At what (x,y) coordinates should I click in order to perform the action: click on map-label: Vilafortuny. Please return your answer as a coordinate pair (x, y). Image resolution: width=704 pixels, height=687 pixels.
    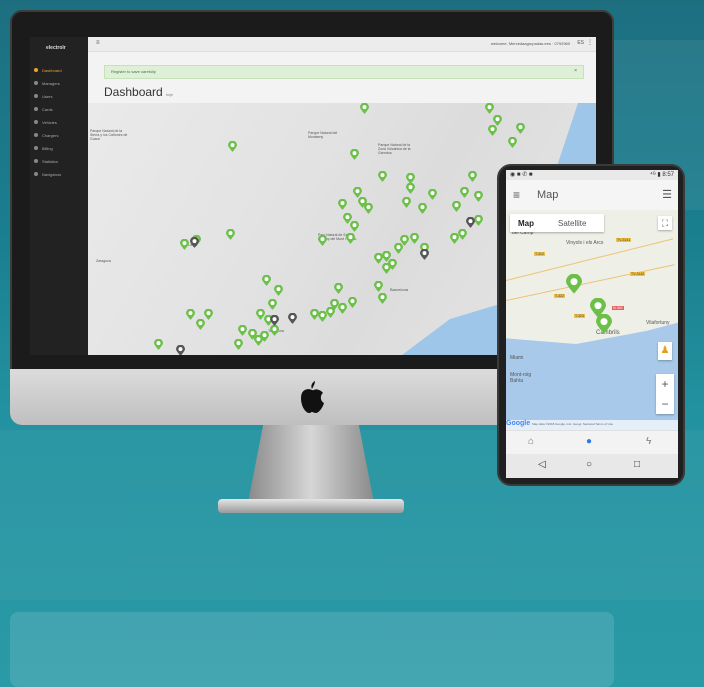
    Looking at the image, I should click on (658, 323).